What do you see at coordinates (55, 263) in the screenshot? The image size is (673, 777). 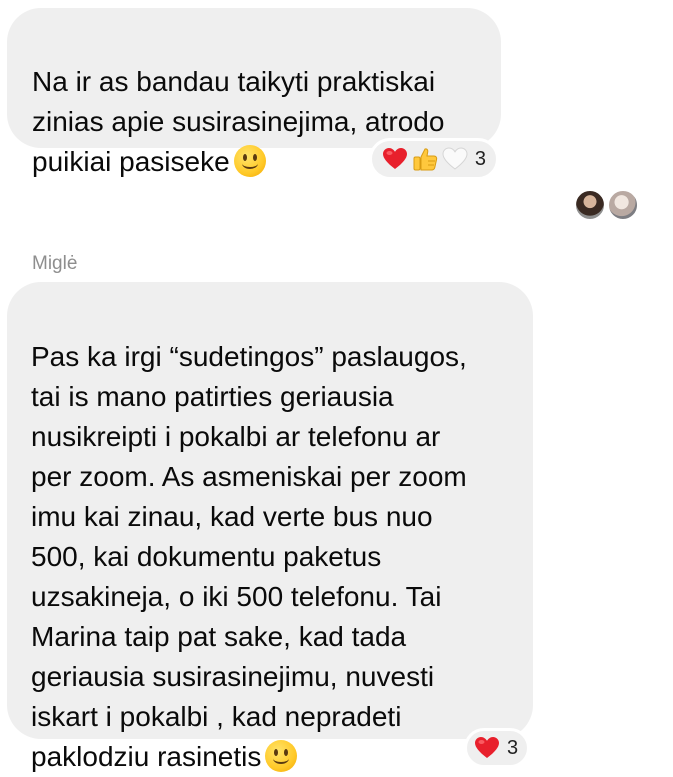 I see `sender-name: Miglė` at bounding box center [55, 263].